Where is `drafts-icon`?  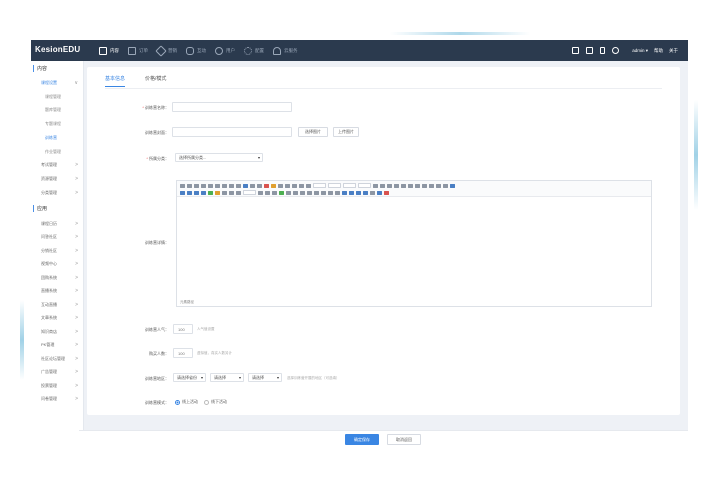 drafts-icon is located at coordinates (372, 192).